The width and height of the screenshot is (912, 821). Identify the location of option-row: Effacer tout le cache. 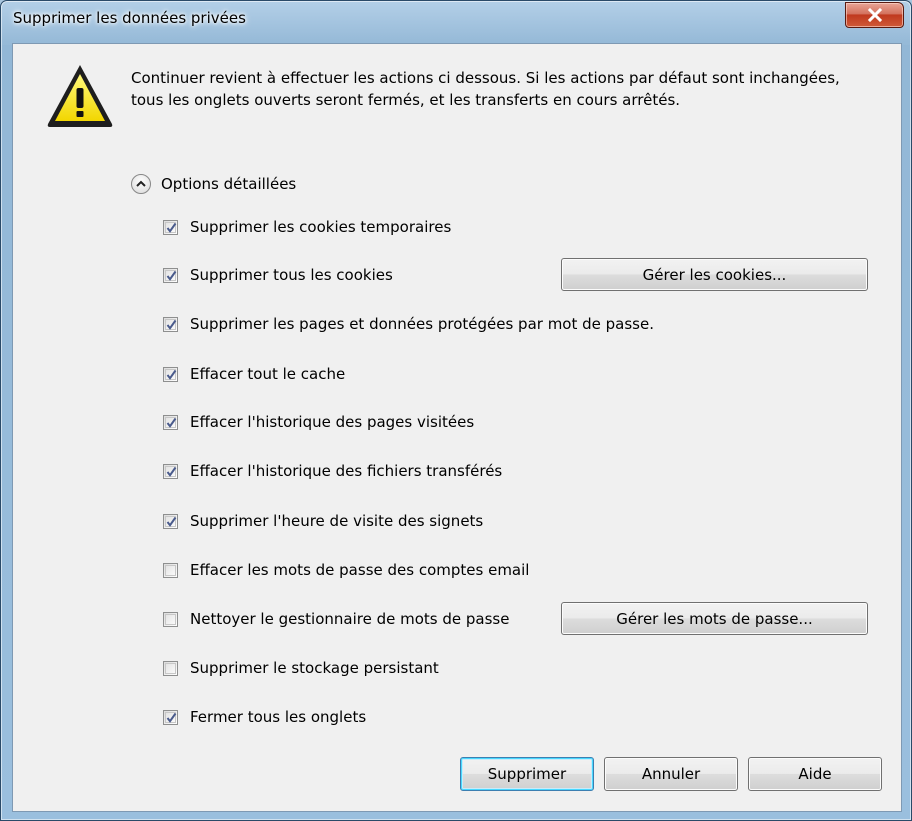
(254, 374).